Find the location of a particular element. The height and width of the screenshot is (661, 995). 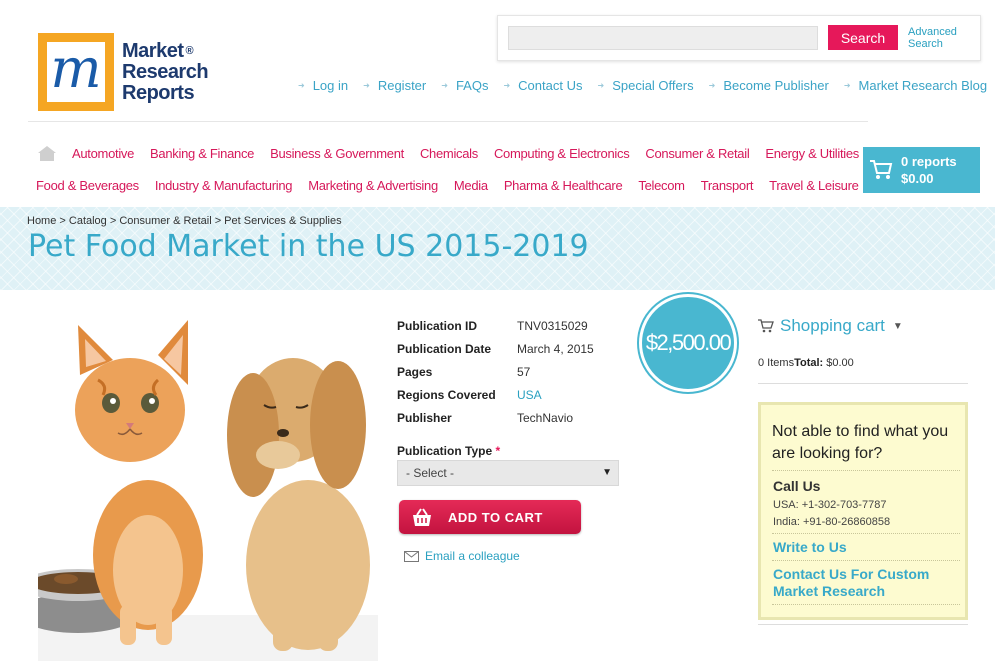

nav-travel-leisure: Travel & Leisure is located at coordinates (814, 185).